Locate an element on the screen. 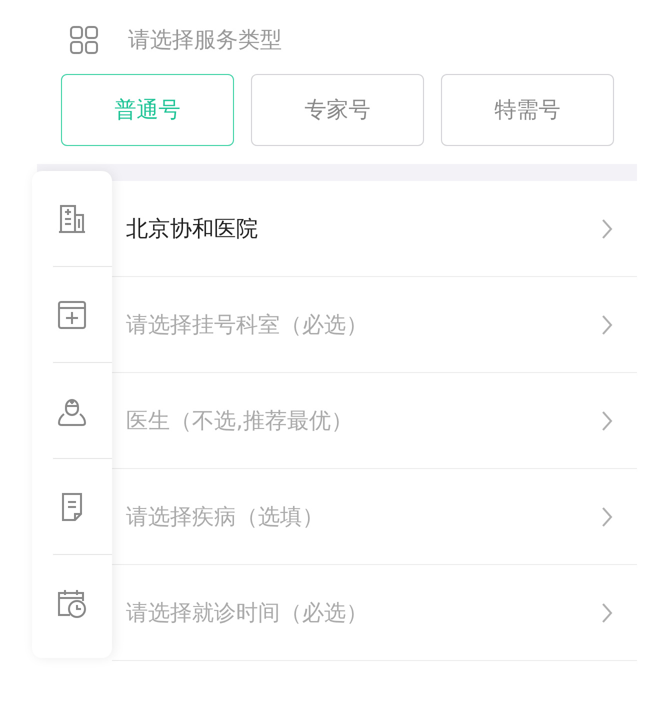  calendar-plus-icon is located at coordinates (72, 314).